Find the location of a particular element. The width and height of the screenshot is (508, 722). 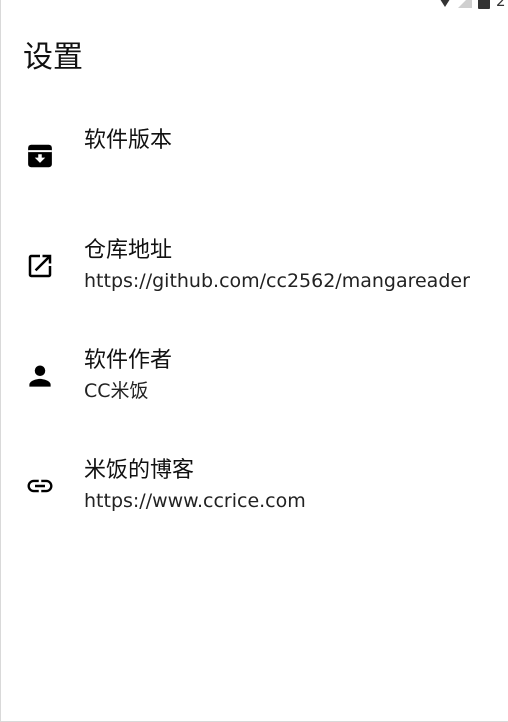

person-icon is located at coordinates (40, 376).